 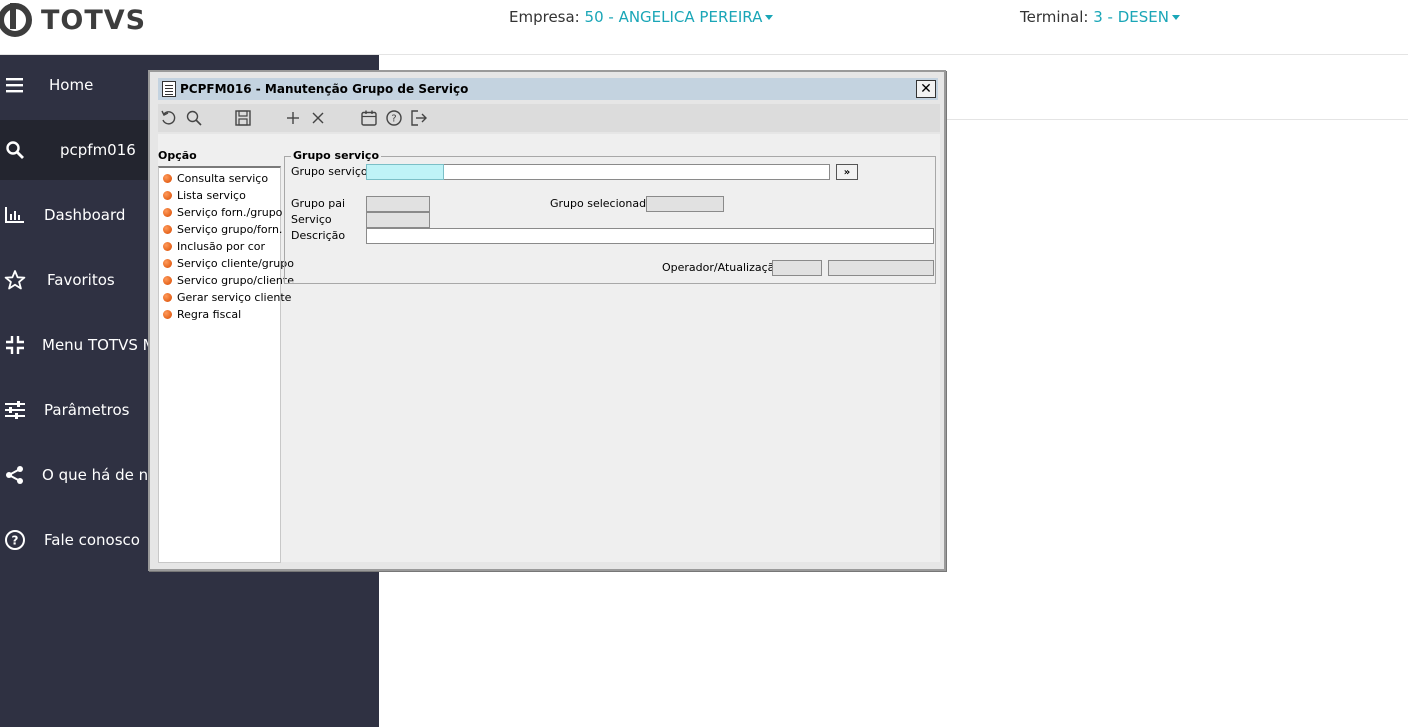 I want to click on sidebar-item-label: Favoritos, so click(x=81, y=280).